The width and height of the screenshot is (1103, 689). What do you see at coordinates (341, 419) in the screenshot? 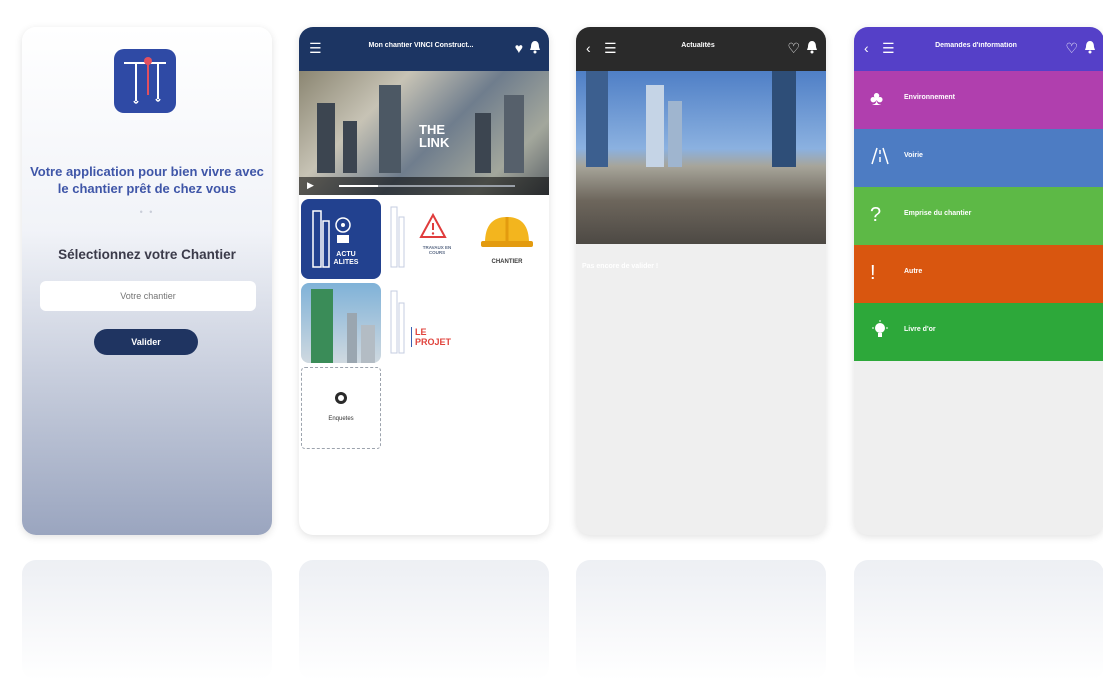
I see `tile-enquetes-label: Enquetes` at bounding box center [341, 419].